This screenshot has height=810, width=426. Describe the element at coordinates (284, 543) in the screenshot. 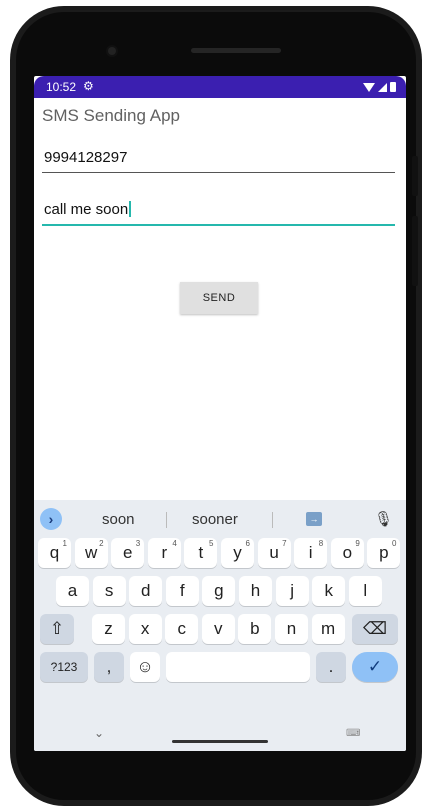

I see `key-number-hint: 7` at that location.